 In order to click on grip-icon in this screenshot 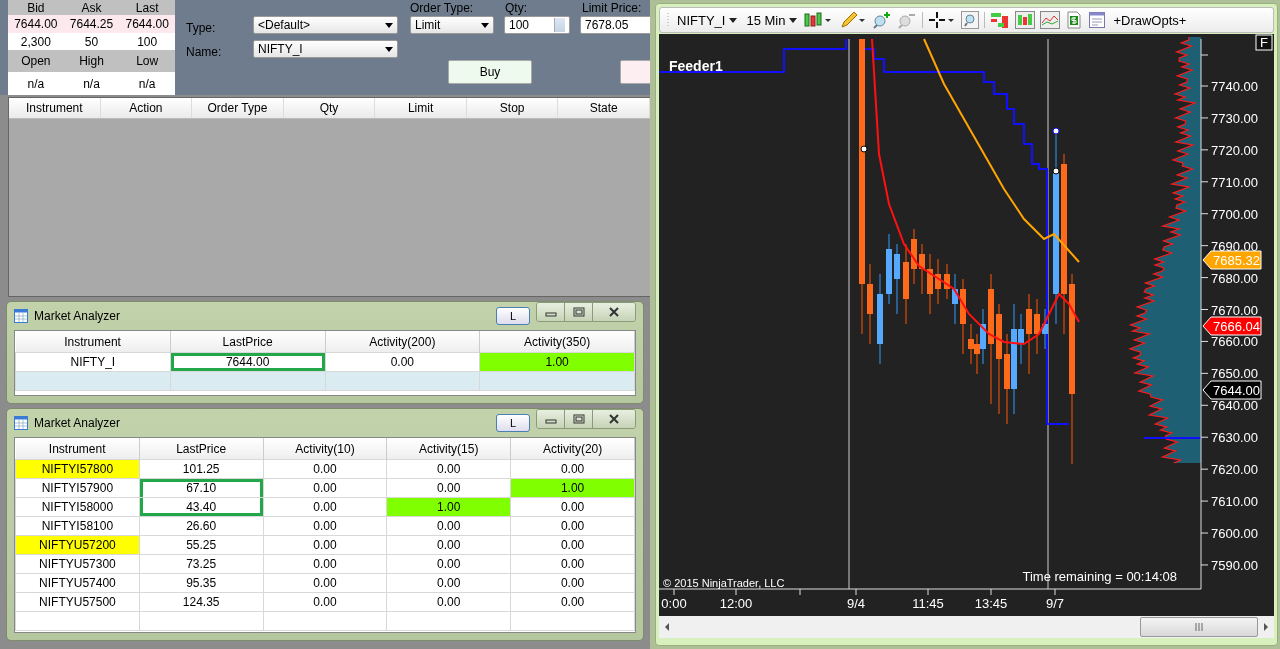, I will do `click(1199, 627)`.